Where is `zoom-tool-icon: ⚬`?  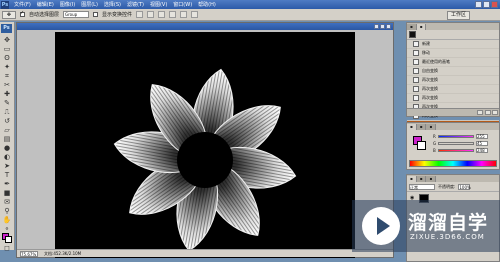 zoom-tool-icon: ⚬ is located at coordinates (7, 229).